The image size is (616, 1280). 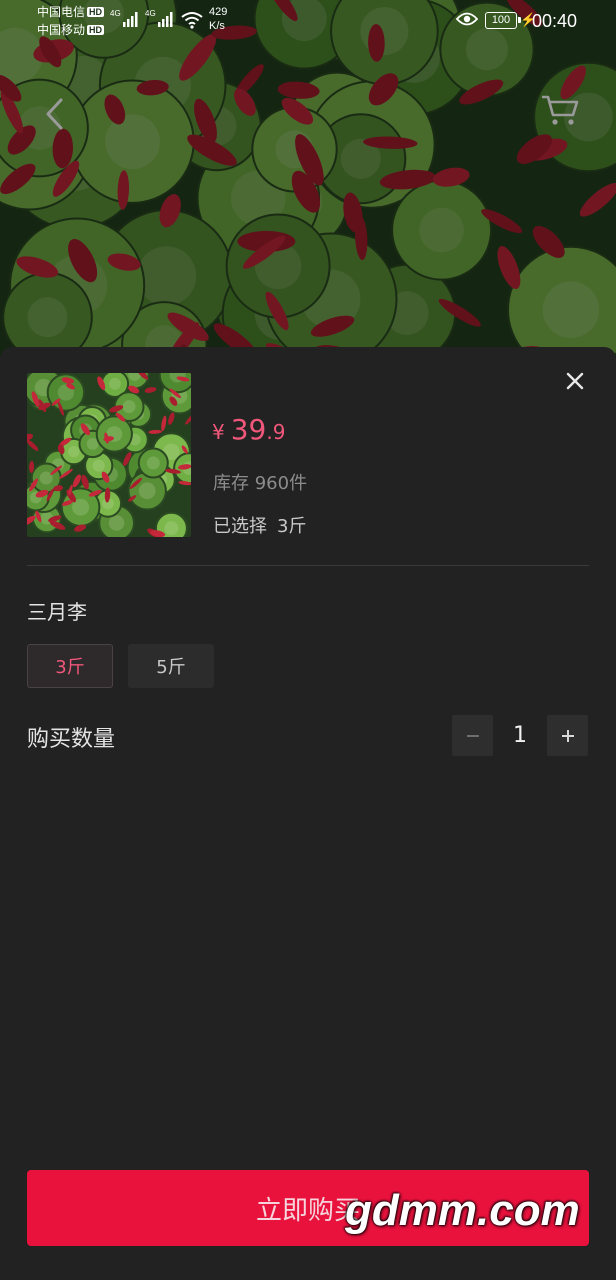 I want to click on clock: 00:40, so click(x=555, y=21).